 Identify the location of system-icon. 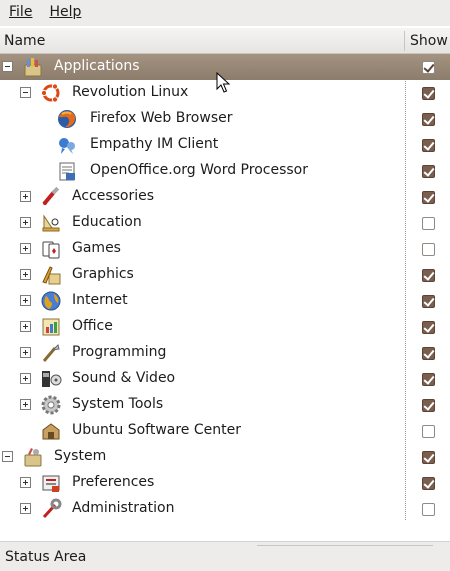
(33, 457).